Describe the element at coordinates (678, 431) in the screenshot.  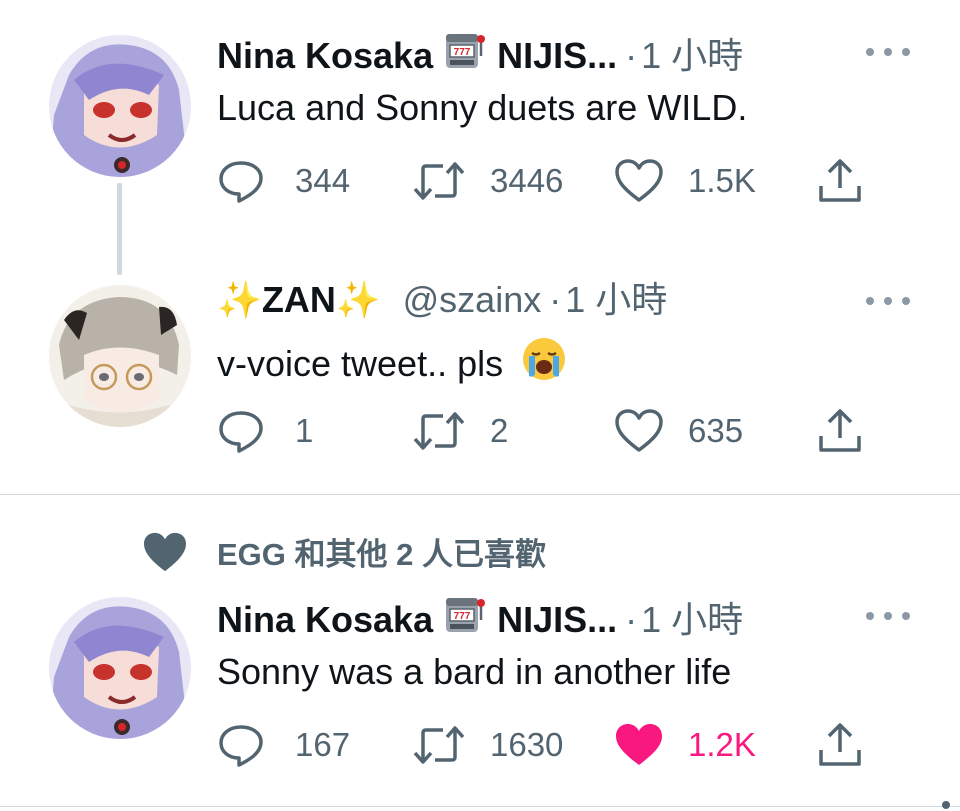
I see `like-button: 635` at that location.